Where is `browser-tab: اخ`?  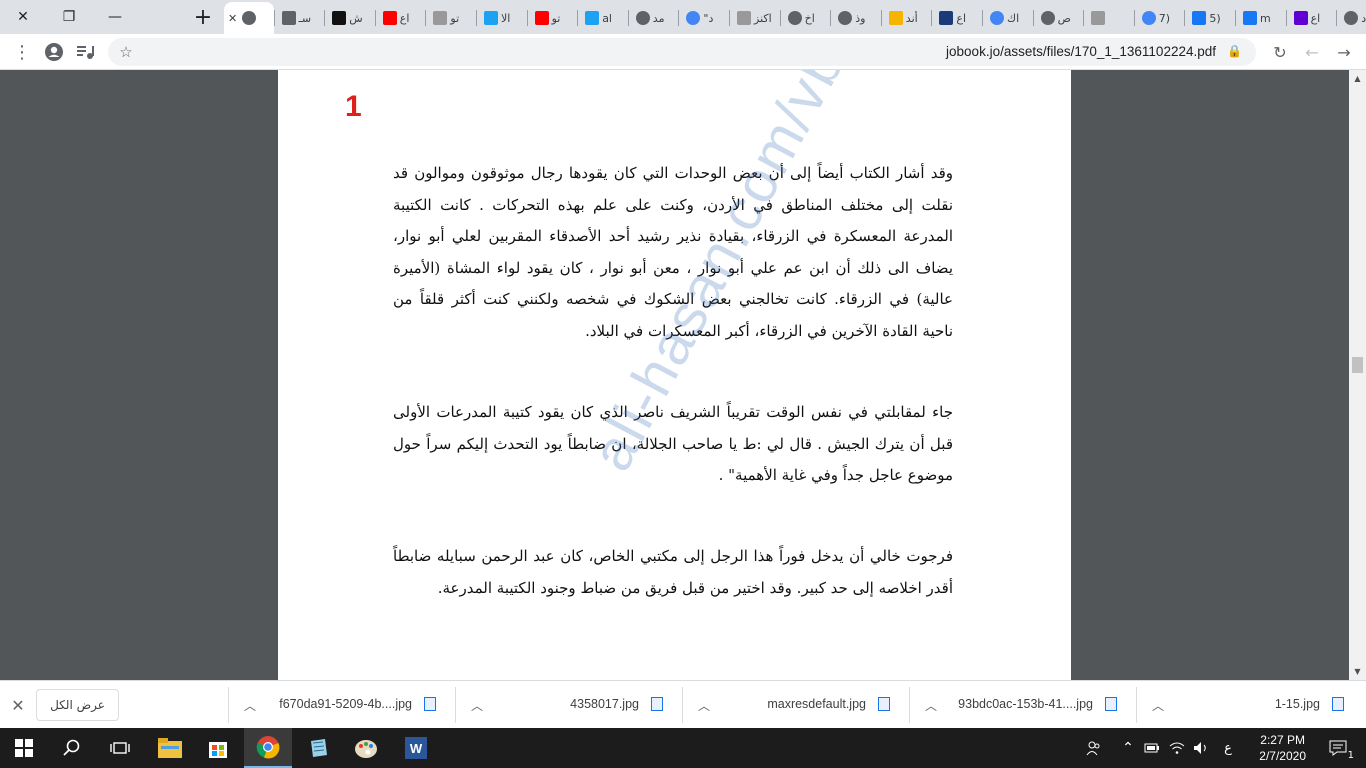
browser-tab: اخ is located at coordinates (805, 18).